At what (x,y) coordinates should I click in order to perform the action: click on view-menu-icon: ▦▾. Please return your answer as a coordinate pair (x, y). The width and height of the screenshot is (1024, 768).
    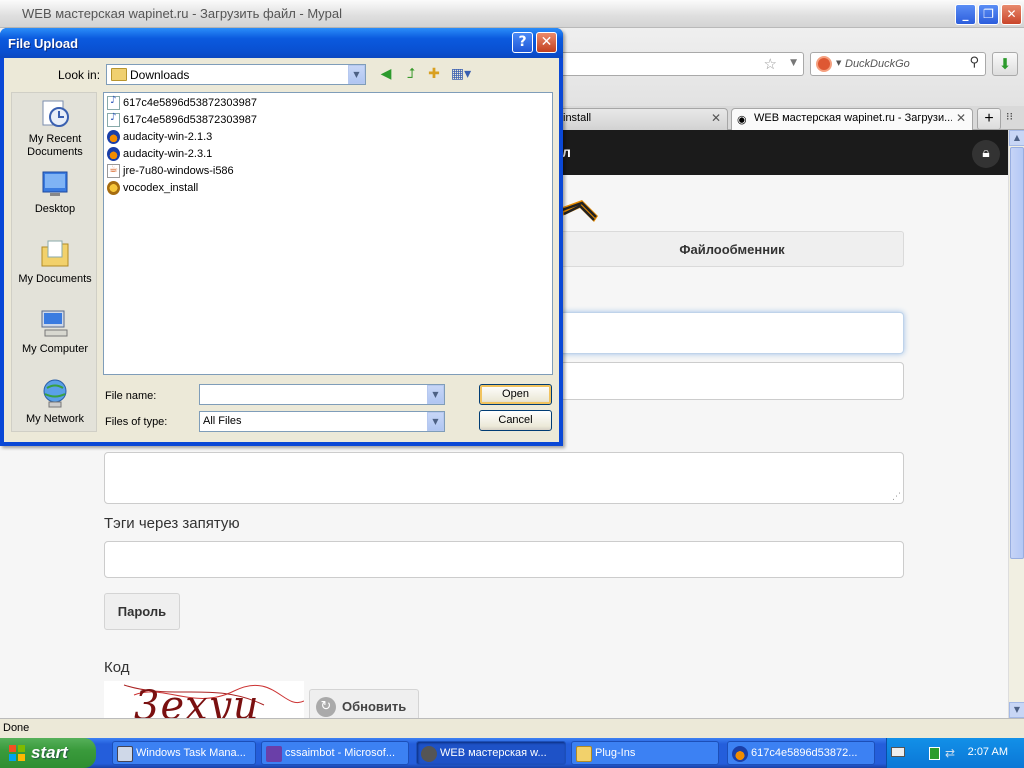
    Looking at the image, I should click on (461, 75).